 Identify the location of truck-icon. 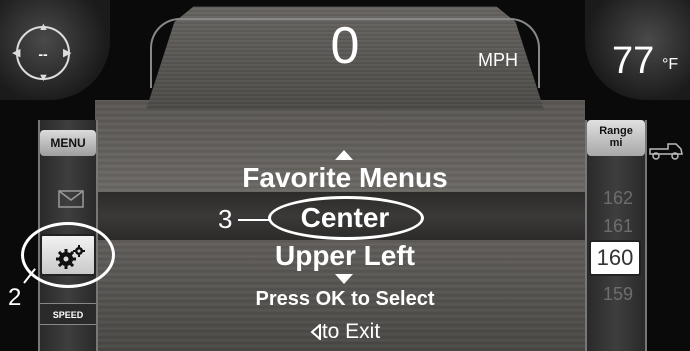
(666, 151).